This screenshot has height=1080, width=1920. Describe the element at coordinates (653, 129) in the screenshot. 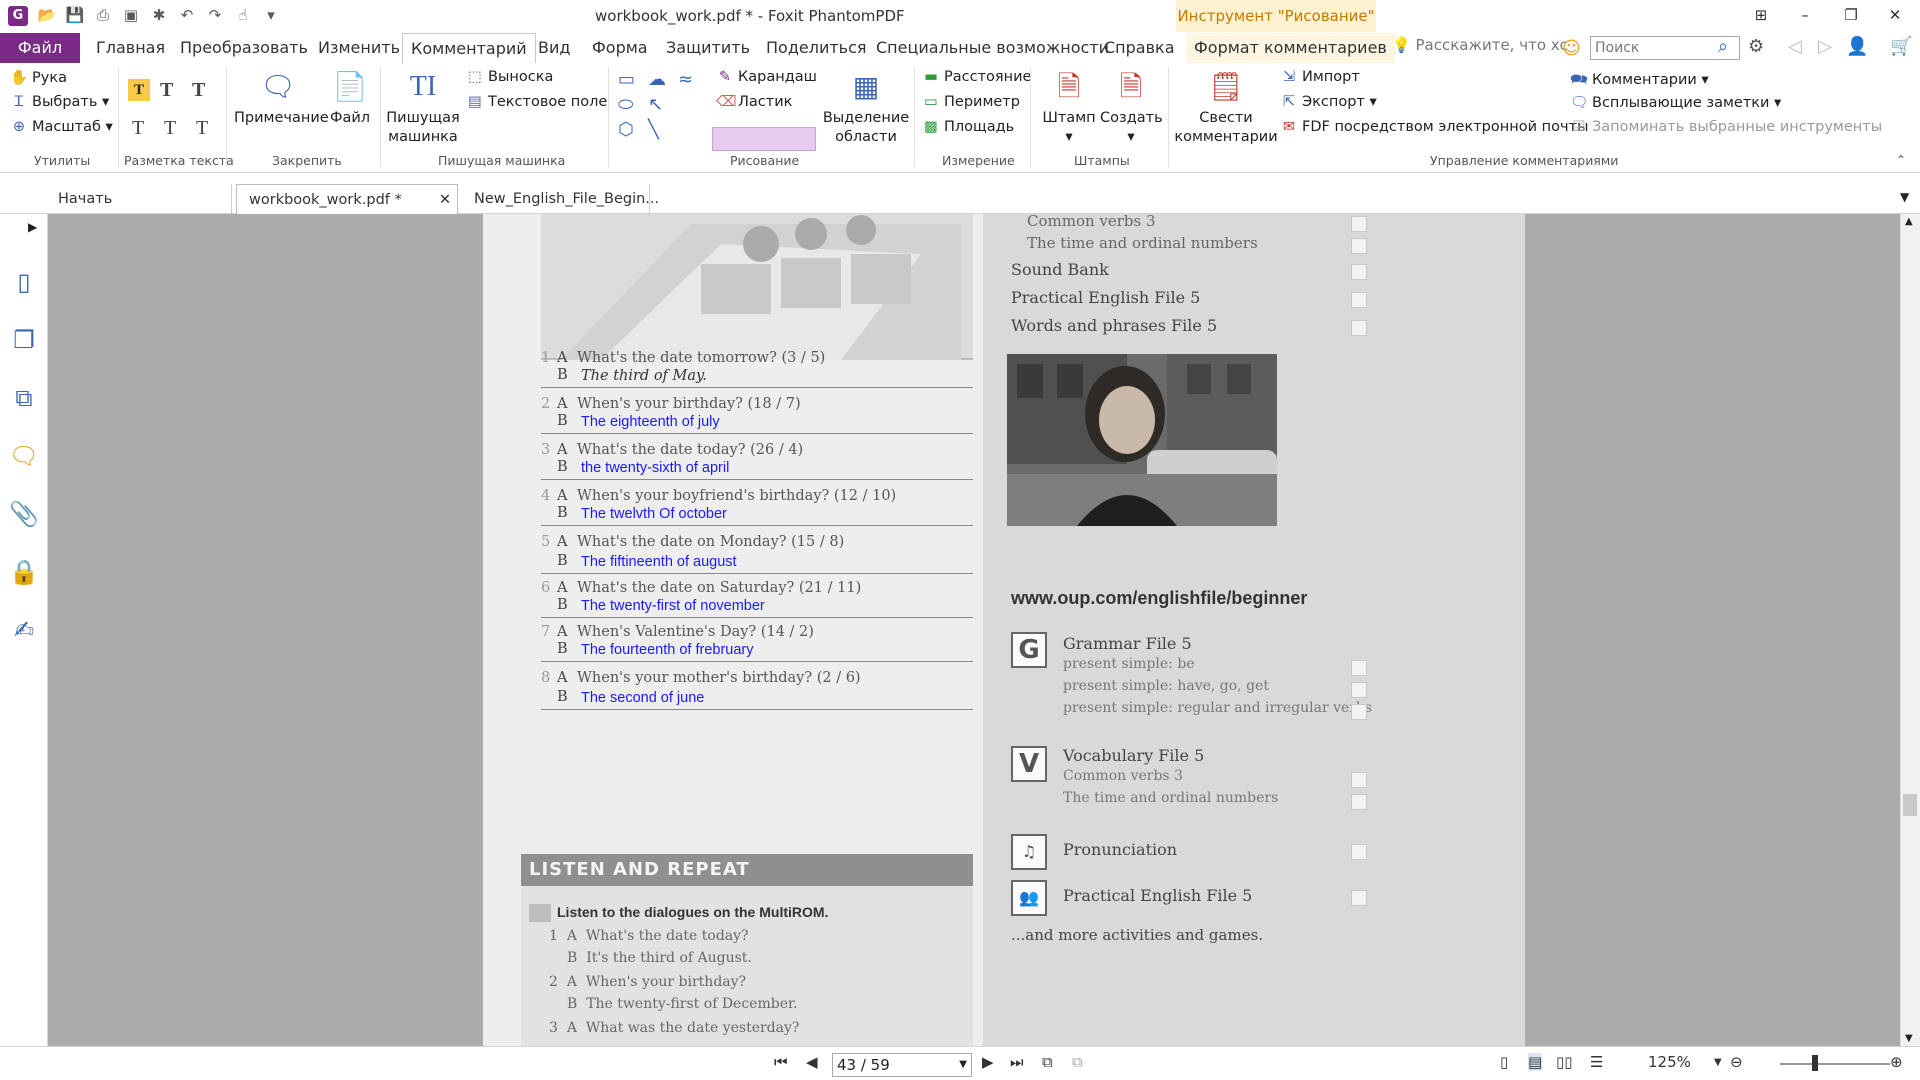

I see `line-icon: ╲` at that location.